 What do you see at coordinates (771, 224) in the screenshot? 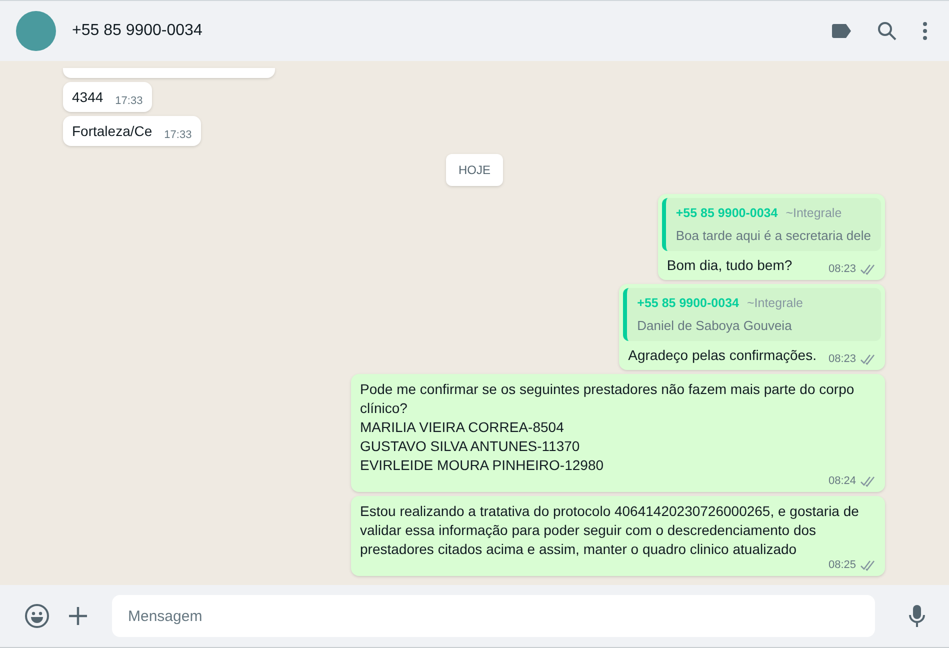
I see `quoted-message: +55 85 9900-0034 ~Integrale Boa tarde aqui é a secretaria dele` at bounding box center [771, 224].